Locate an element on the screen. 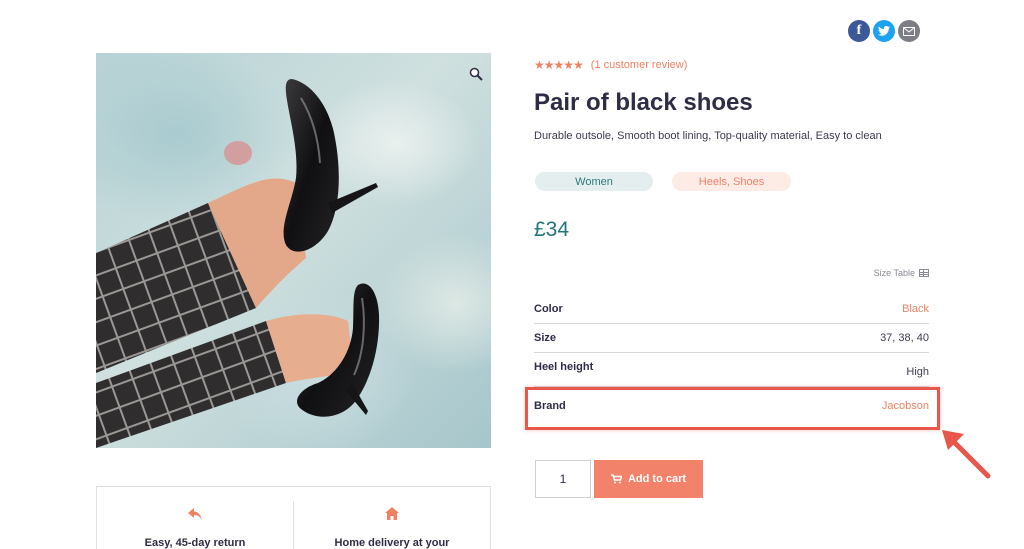  facebook-icon: f is located at coordinates (859, 31).